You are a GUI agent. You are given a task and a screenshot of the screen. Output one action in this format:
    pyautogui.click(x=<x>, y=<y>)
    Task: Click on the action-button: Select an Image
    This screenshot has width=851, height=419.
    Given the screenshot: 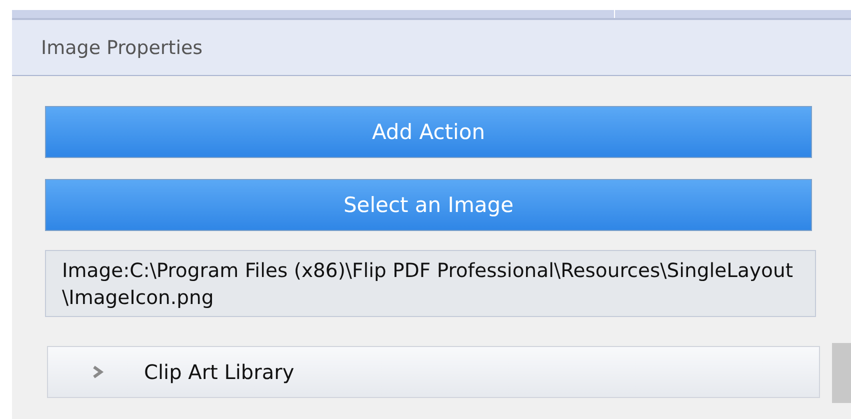 What is the action you would take?
    pyautogui.click(x=428, y=205)
    